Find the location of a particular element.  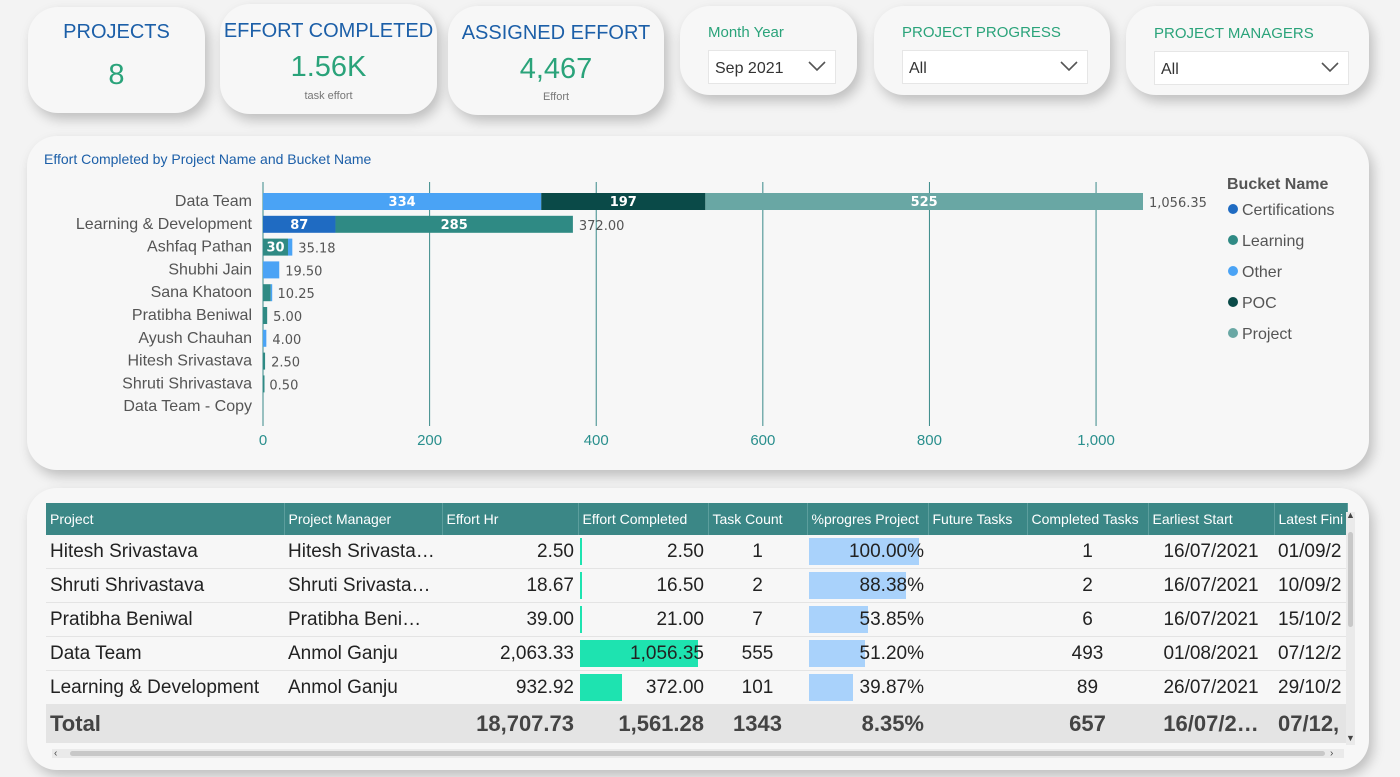

slicer-project-progress: PROJECT PROGRESS All is located at coordinates (992, 50).